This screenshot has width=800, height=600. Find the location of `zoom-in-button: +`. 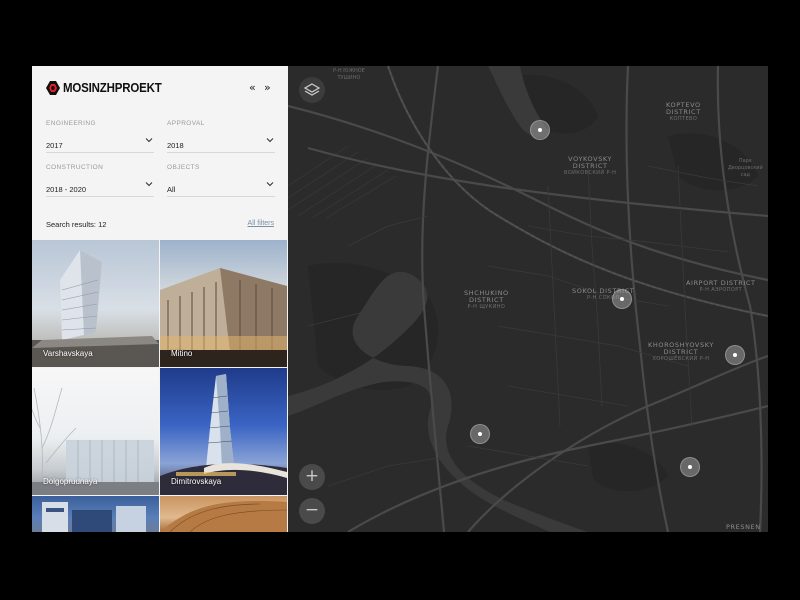

zoom-in-button: + is located at coordinates (312, 477).